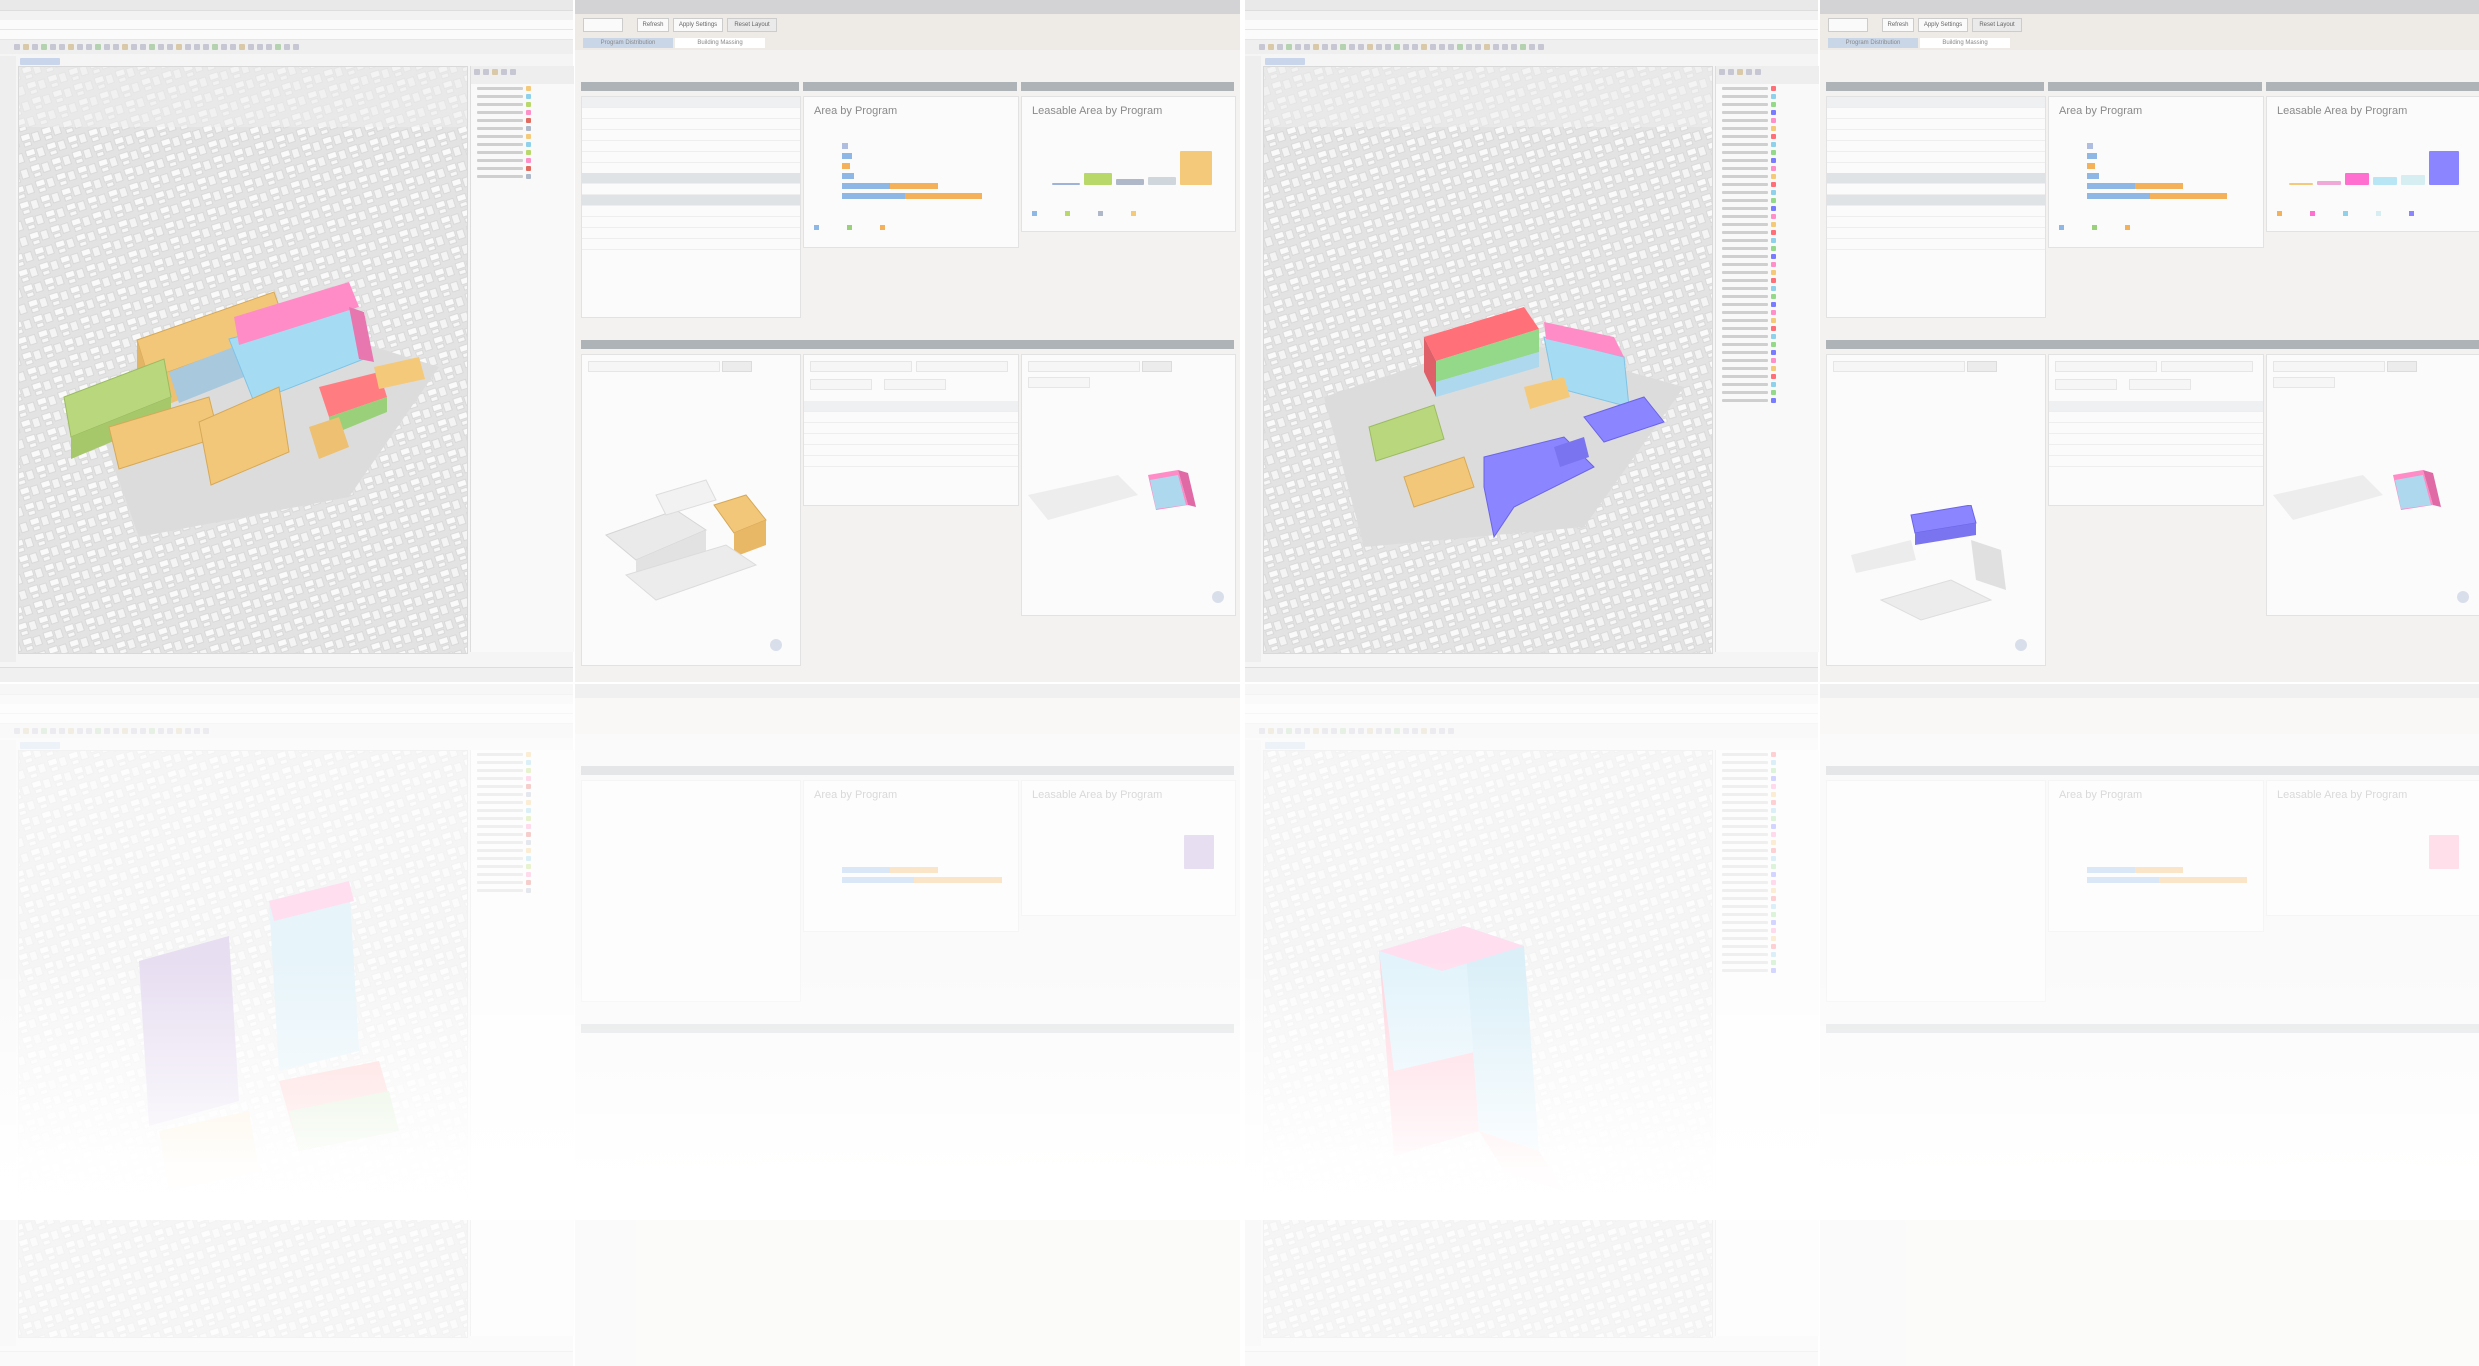  I want to click on viewport-compass-icon, so click(1218, 597).